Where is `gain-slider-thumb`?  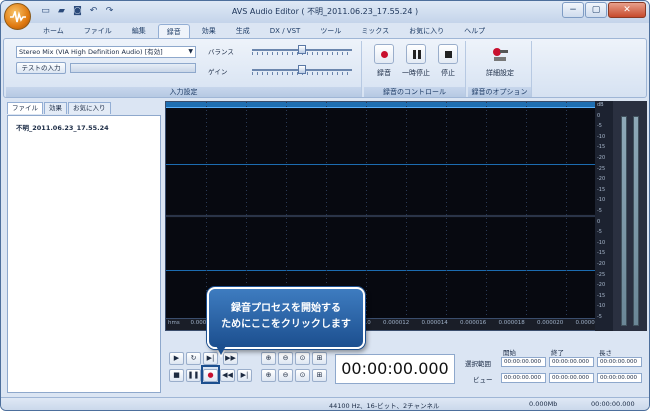
gain-slider-thumb is located at coordinates (302, 69).